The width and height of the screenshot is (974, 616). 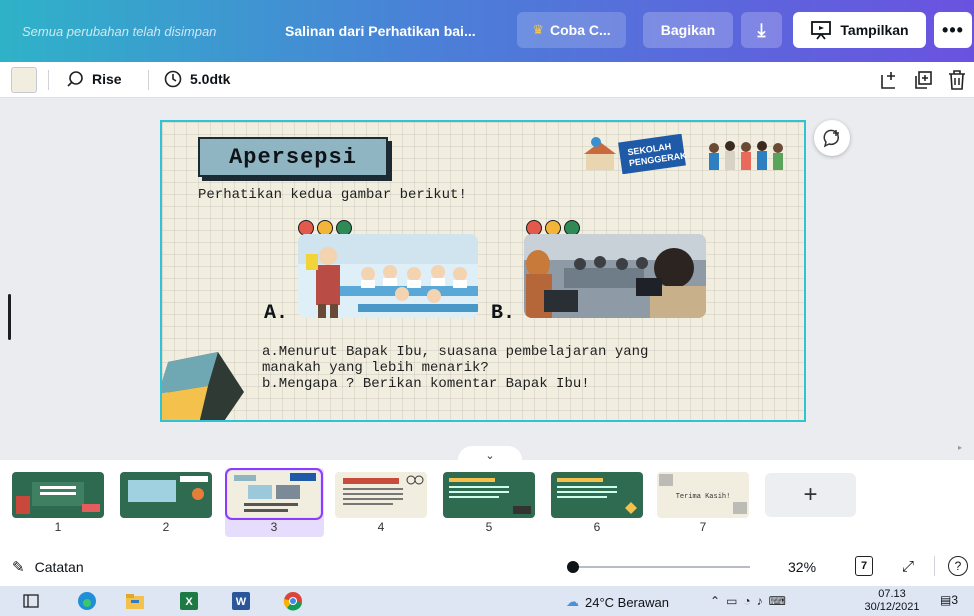 What do you see at coordinates (293, 601) in the screenshot?
I see `chrome-icon` at bounding box center [293, 601].